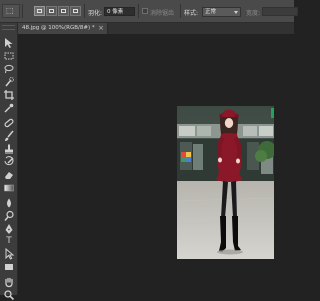 This screenshot has width=320, height=301. I want to click on spot-healing-tool-icon, so click(9, 123).